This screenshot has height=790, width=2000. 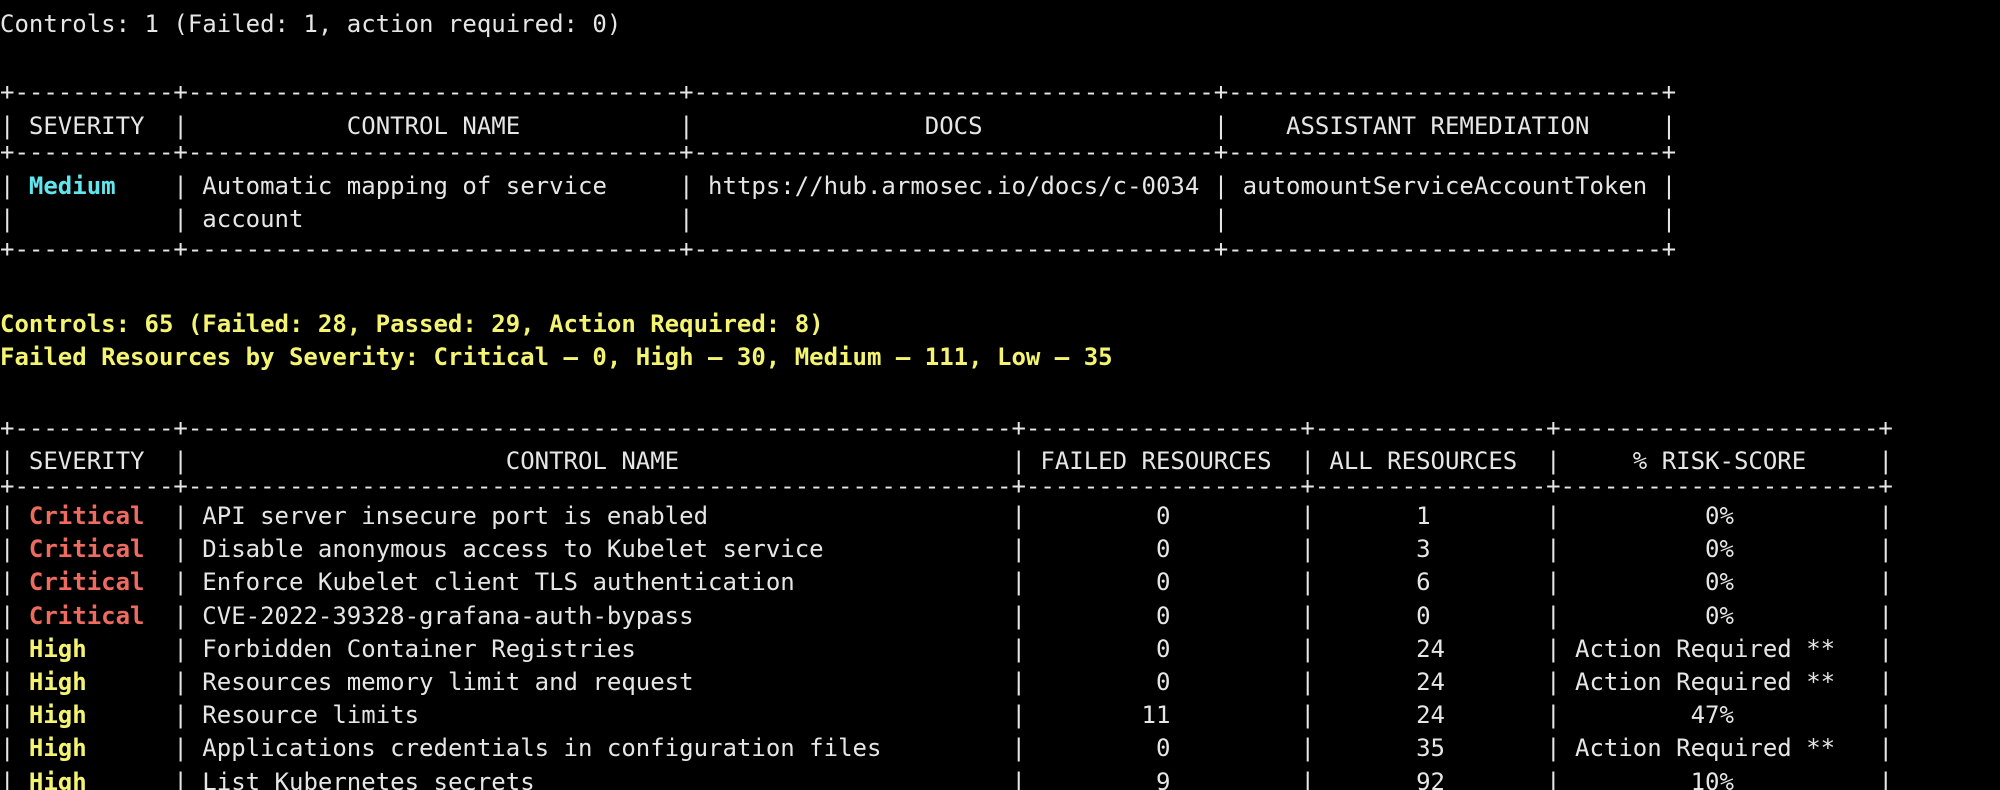 What do you see at coordinates (93, 219) in the screenshot?
I see `severity-empty` at bounding box center [93, 219].